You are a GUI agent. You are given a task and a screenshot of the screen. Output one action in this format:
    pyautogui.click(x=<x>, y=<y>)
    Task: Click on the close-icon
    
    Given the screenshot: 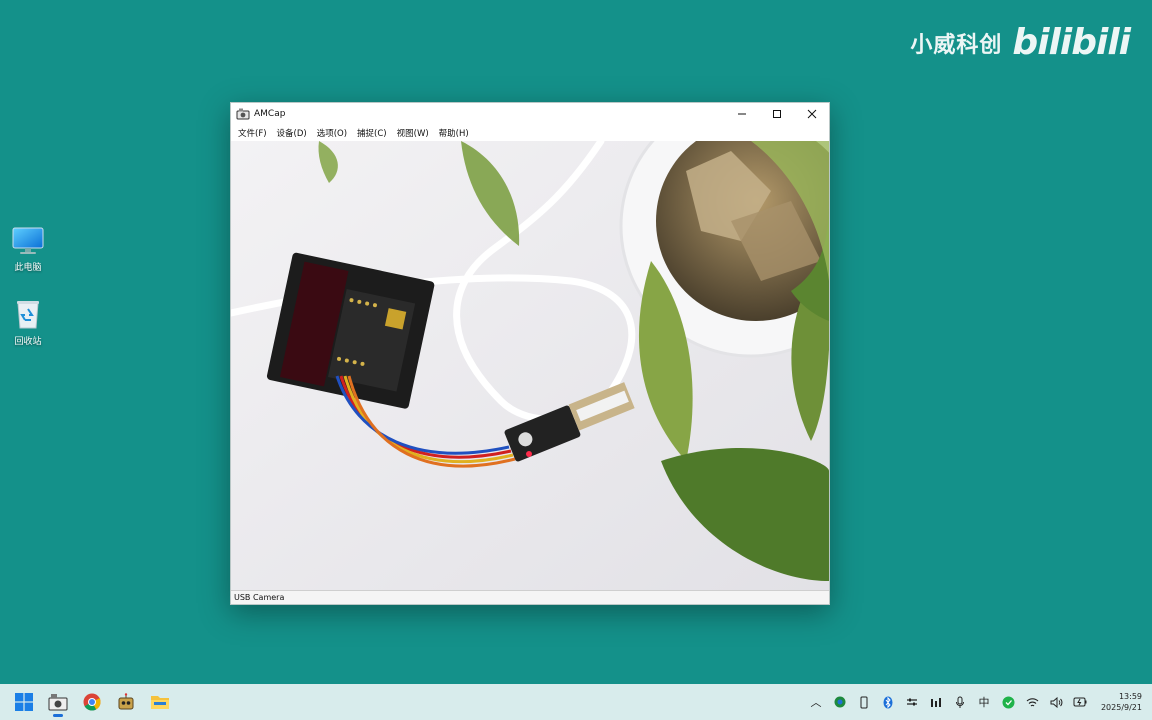 What is the action you would take?
    pyautogui.click(x=811, y=114)
    